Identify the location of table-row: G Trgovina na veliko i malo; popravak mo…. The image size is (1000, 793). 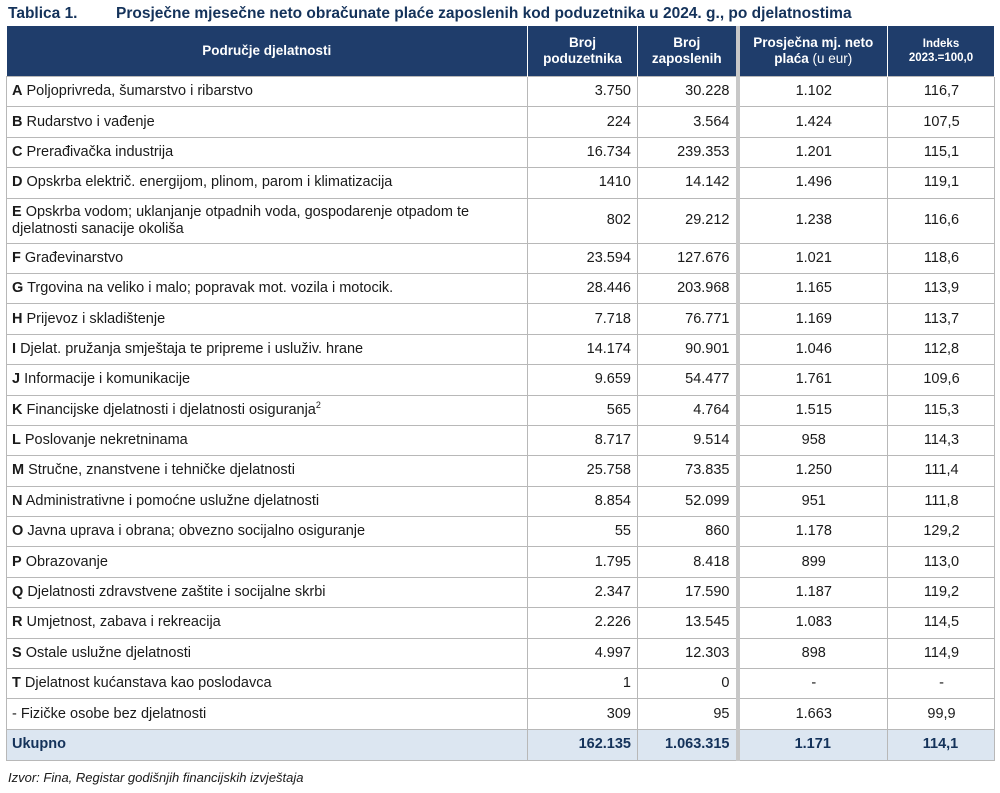
(500, 288).